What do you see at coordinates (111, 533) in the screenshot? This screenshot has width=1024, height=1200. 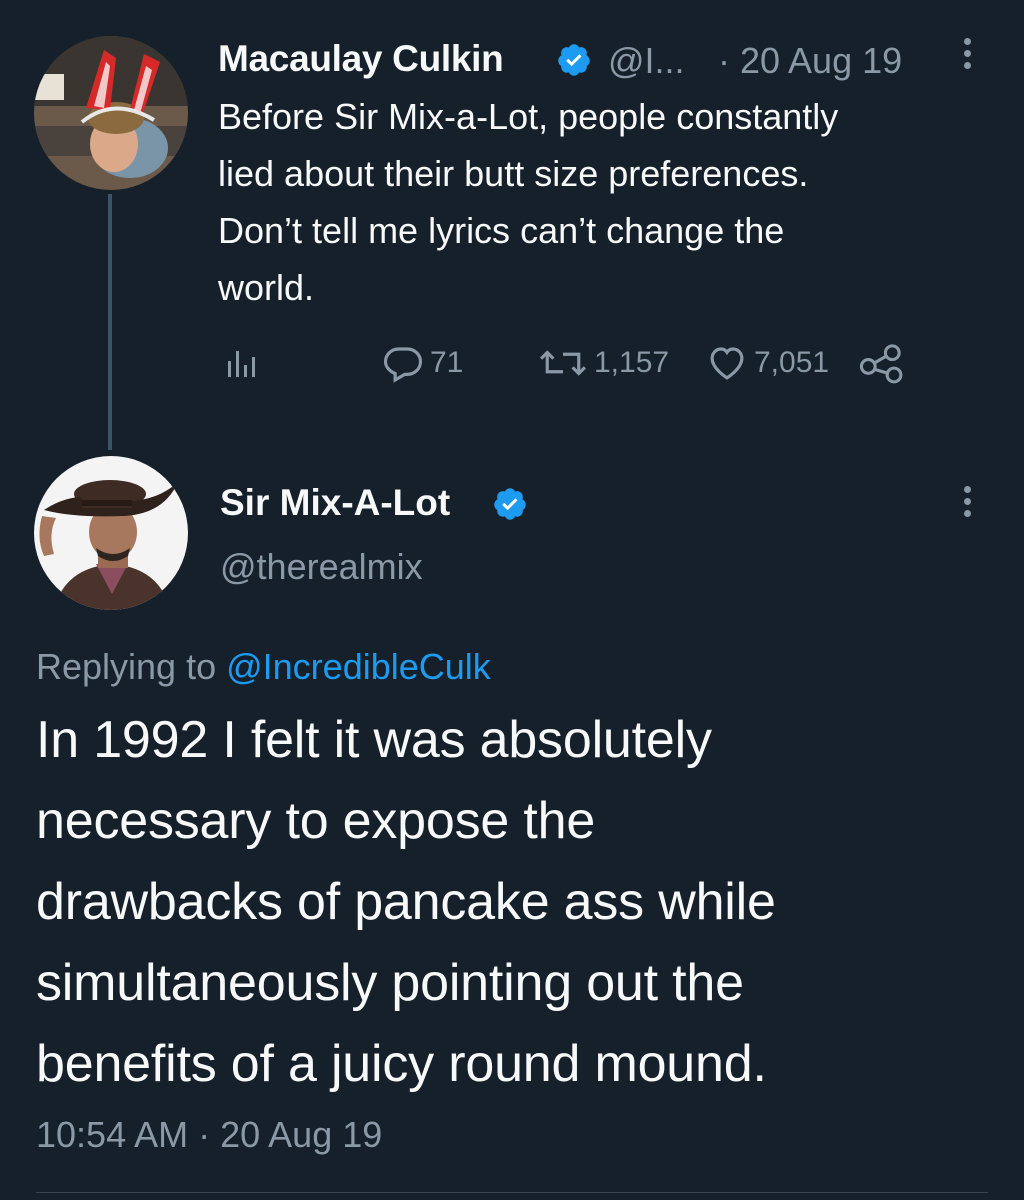 I see `reply-author-avatar` at bounding box center [111, 533].